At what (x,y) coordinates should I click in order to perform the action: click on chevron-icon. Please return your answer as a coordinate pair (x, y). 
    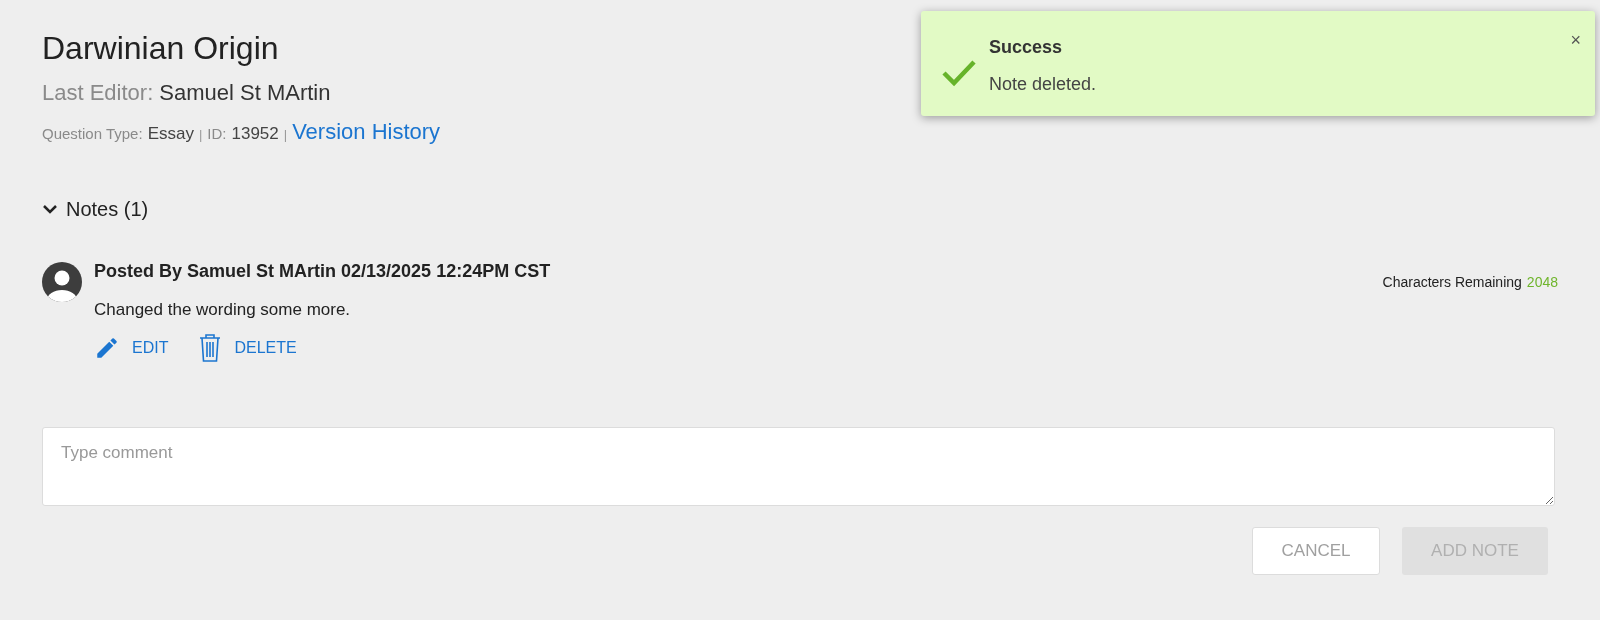
    Looking at the image, I should click on (50, 209).